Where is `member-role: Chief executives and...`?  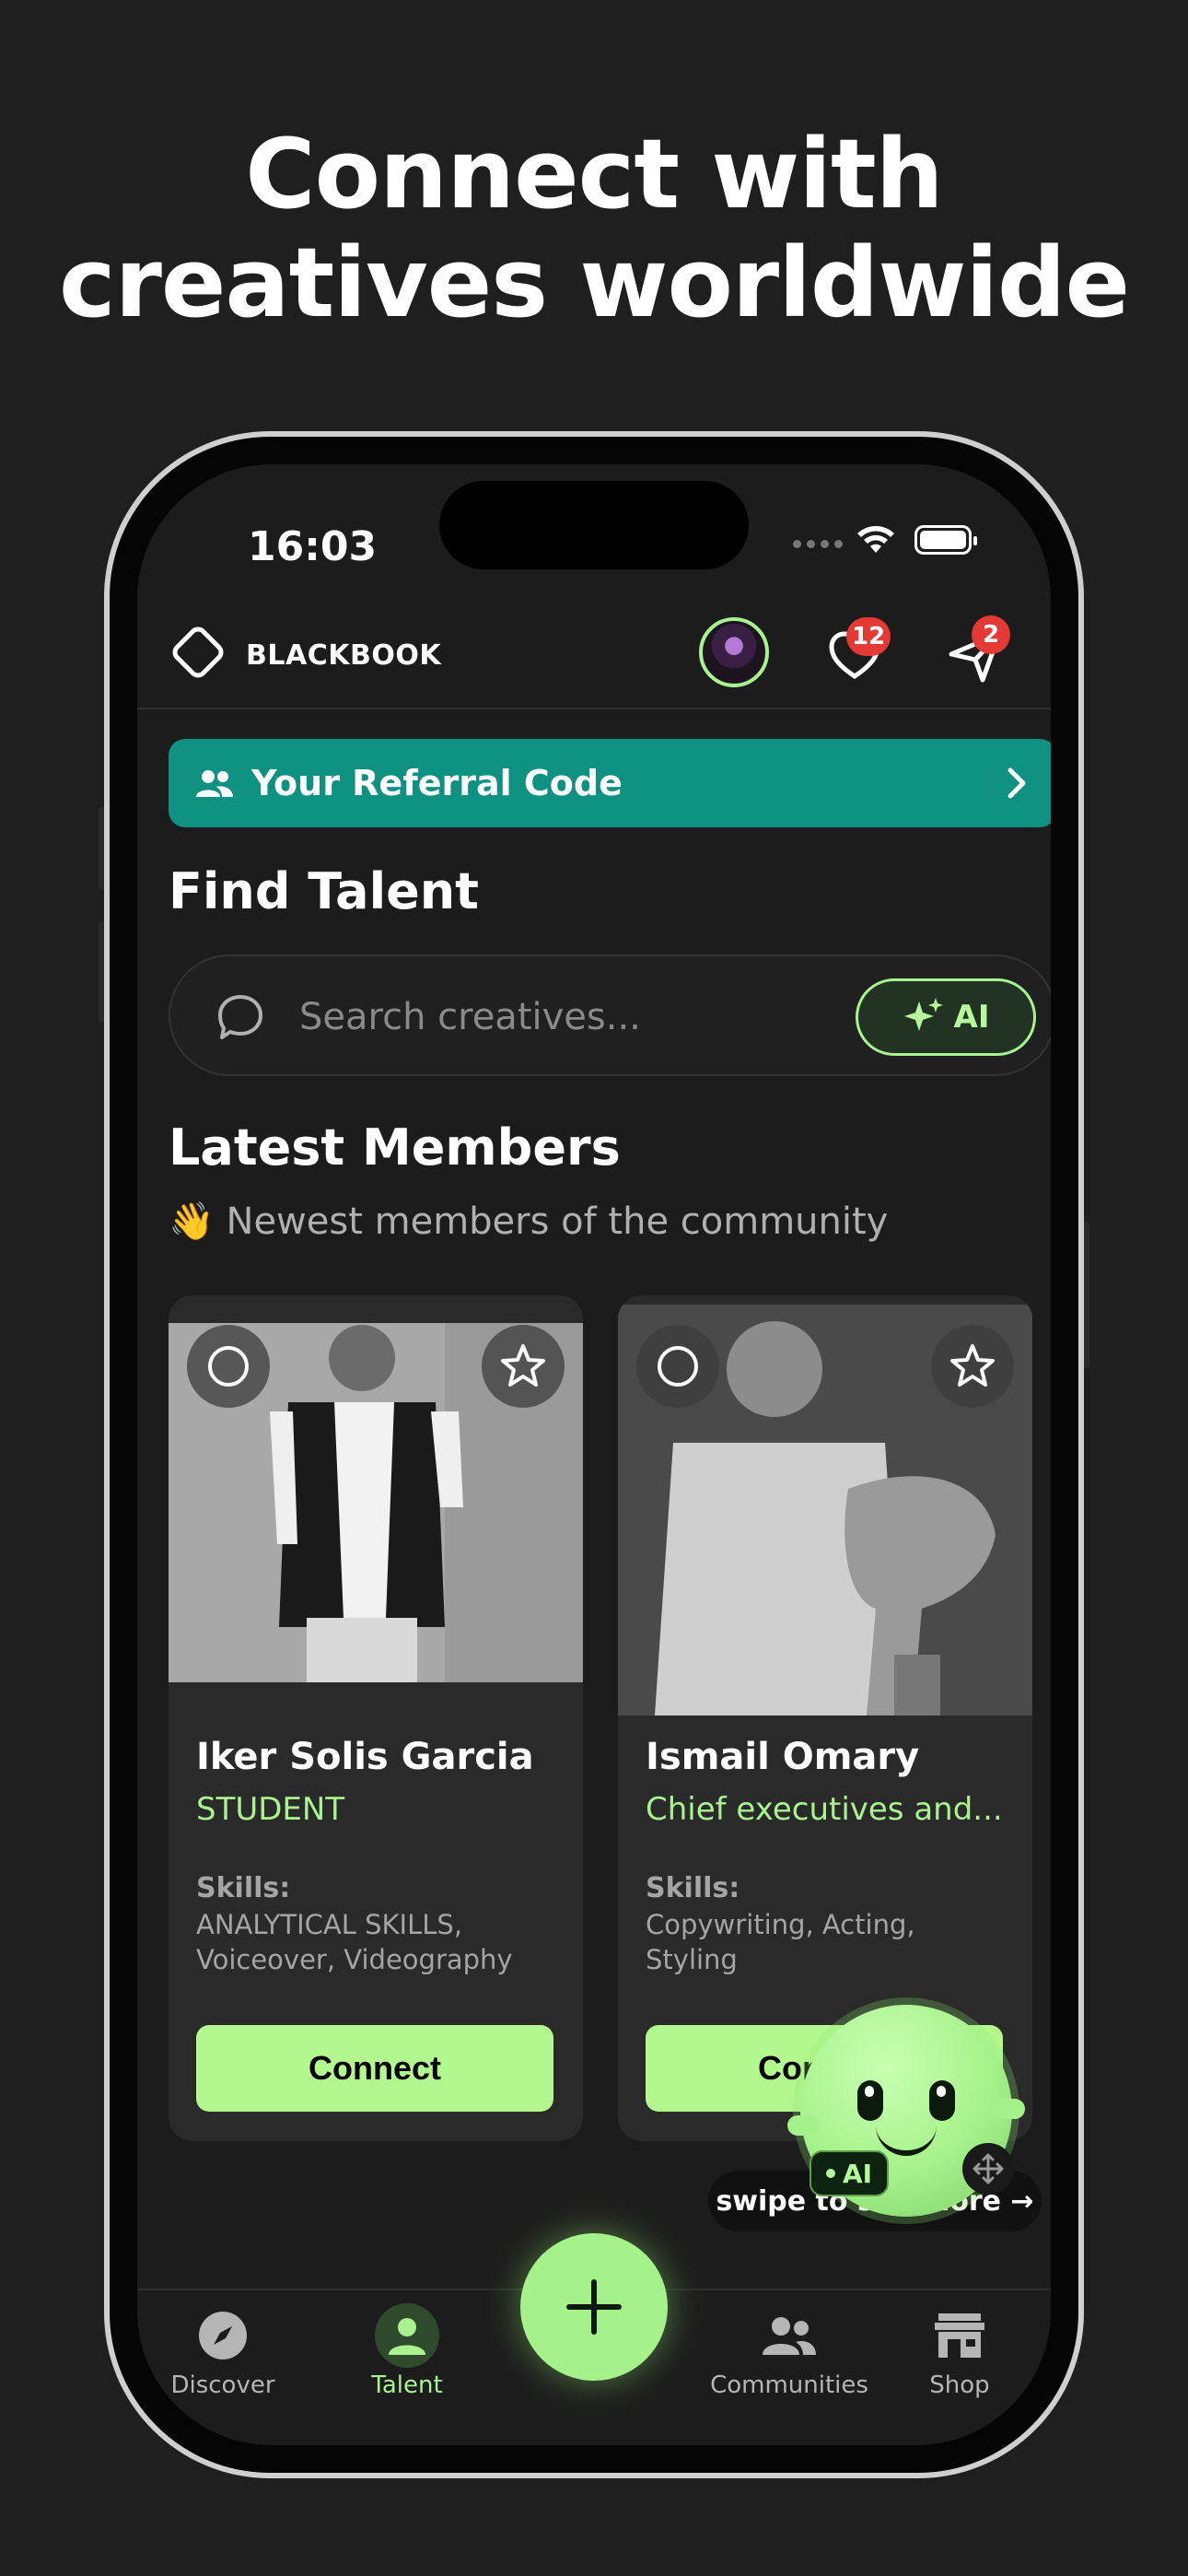 member-role: Chief executives and... is located at coordinates (824, 1809).